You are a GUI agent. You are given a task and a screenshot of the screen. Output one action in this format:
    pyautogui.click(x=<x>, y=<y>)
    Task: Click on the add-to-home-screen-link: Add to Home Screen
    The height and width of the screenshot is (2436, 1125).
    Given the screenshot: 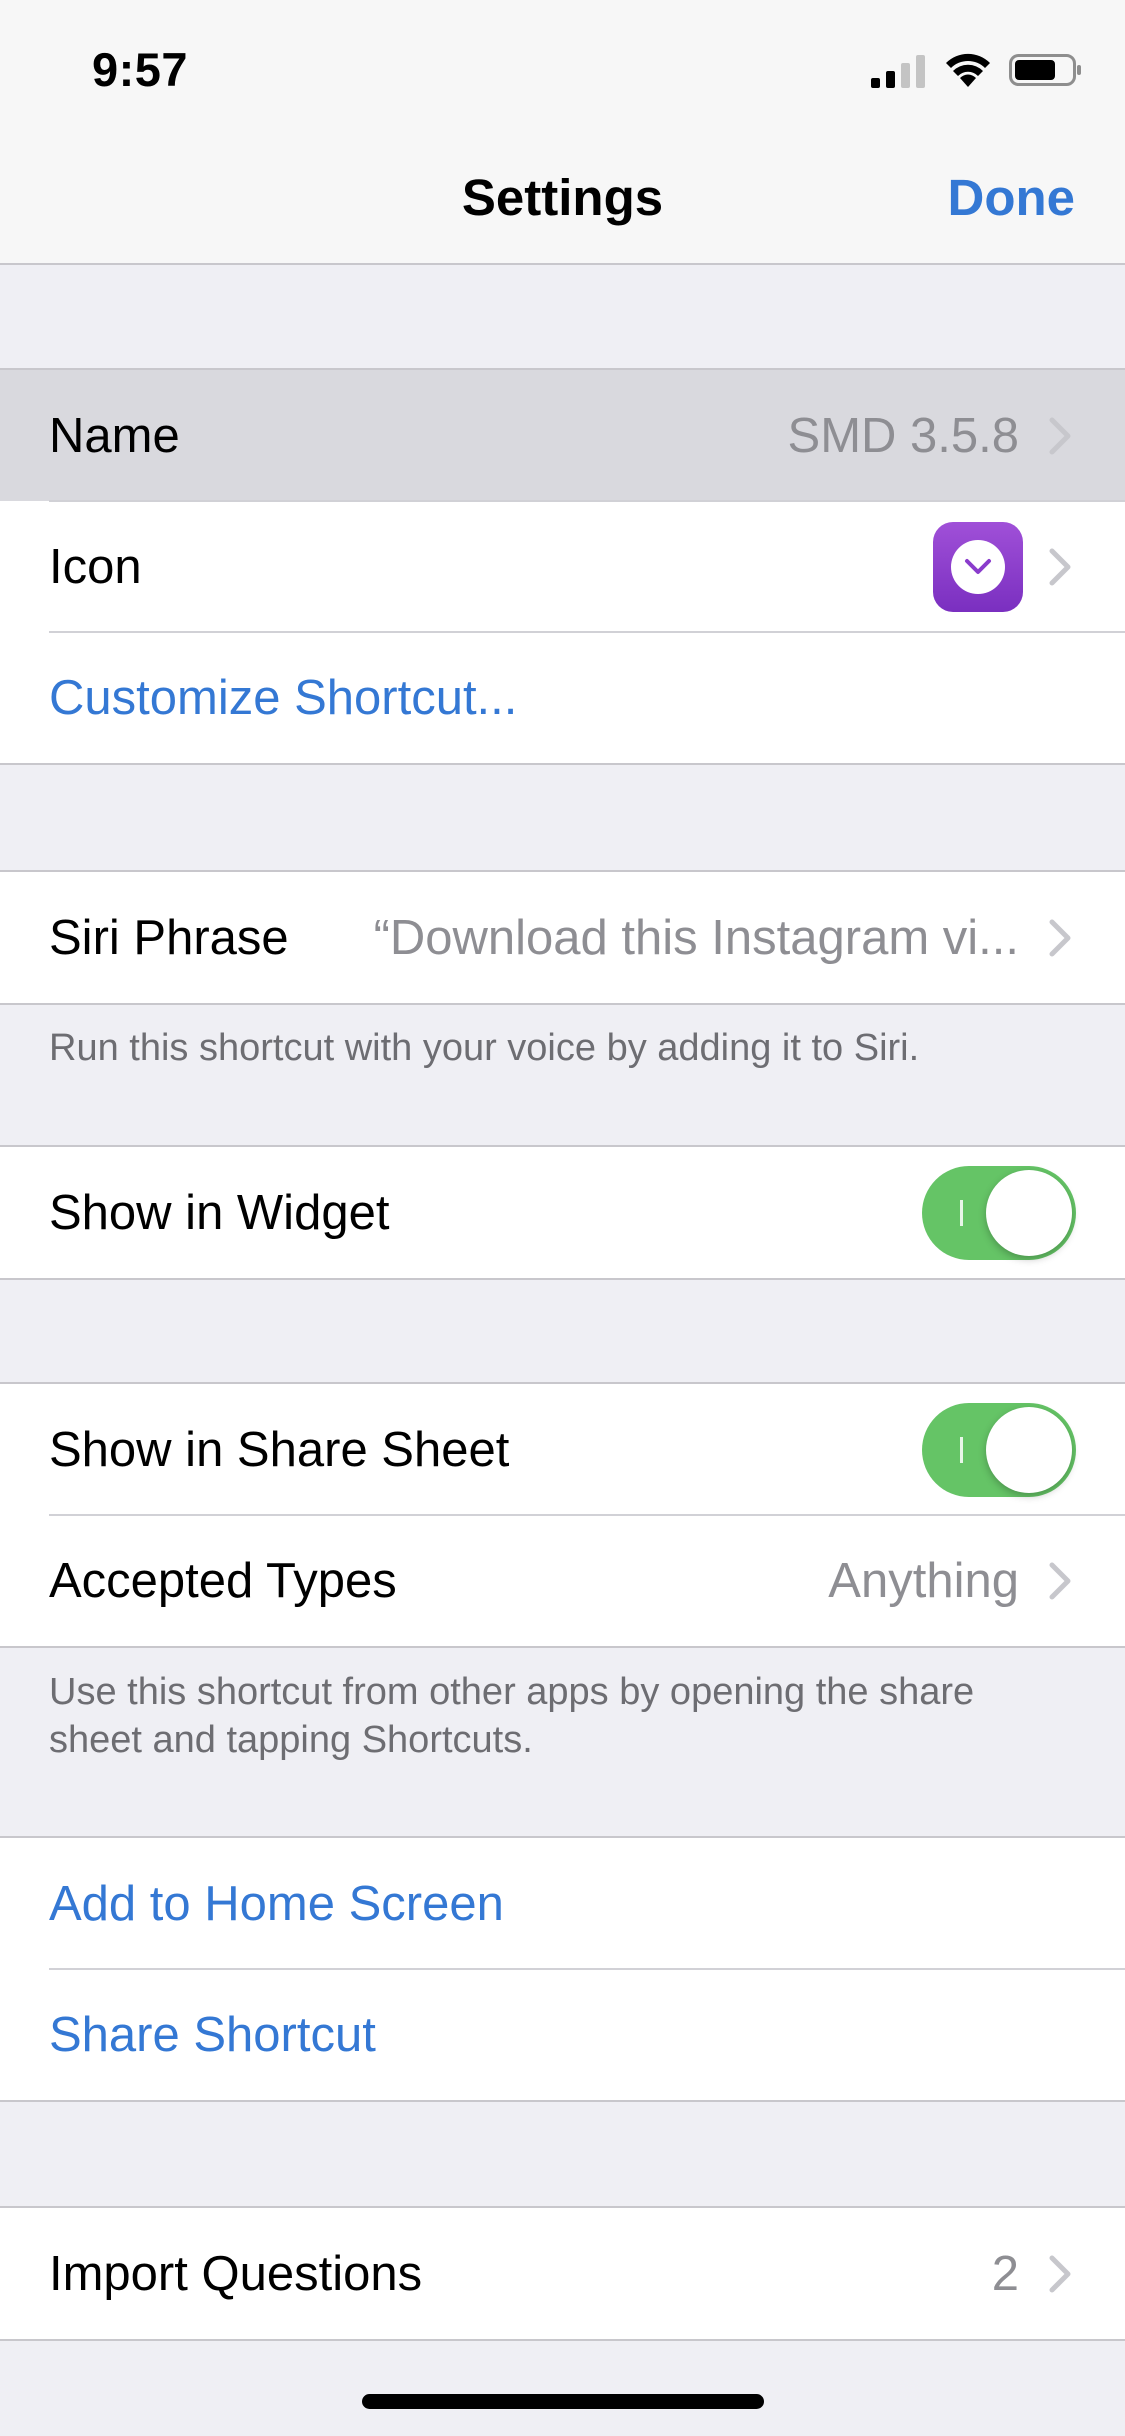 What is the action you would take?
    pyautogui.click(x=276, y=1904)
    